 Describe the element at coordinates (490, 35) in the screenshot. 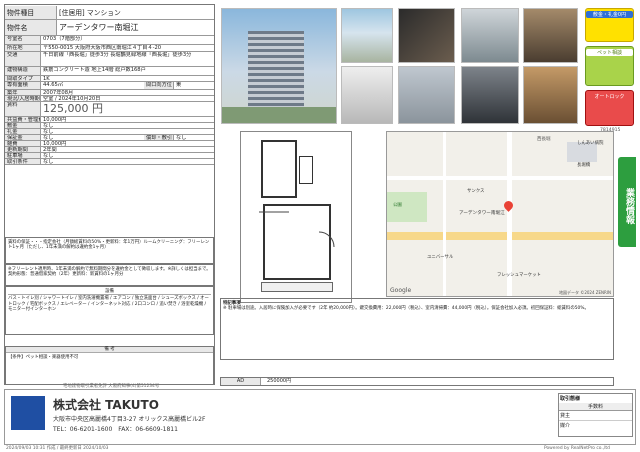

I see `photo-entrance` at that location.